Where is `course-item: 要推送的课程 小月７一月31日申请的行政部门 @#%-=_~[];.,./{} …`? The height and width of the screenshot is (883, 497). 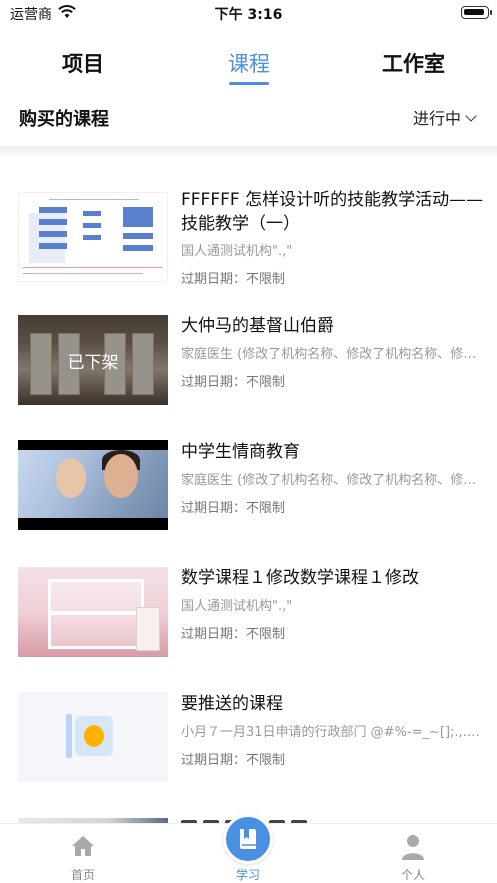 course-item: 要推送的课程 小月７一月31日申请的行政部门 @#%-=_~[];.,./{} … is located at coordinates (248, 744).